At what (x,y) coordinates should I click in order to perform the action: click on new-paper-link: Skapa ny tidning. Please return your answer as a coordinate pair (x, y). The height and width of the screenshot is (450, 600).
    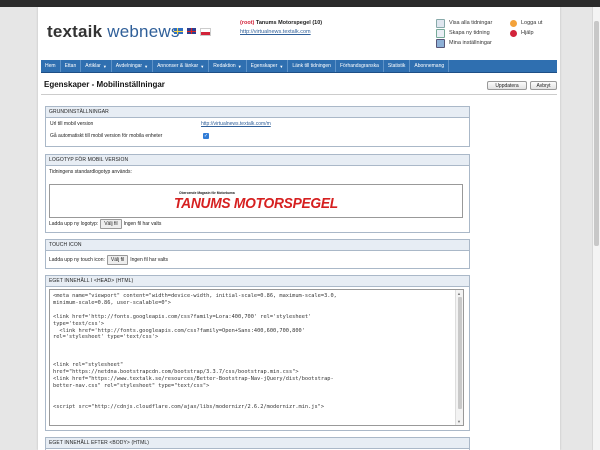
    Looking at the image, I should click on (464, 33).